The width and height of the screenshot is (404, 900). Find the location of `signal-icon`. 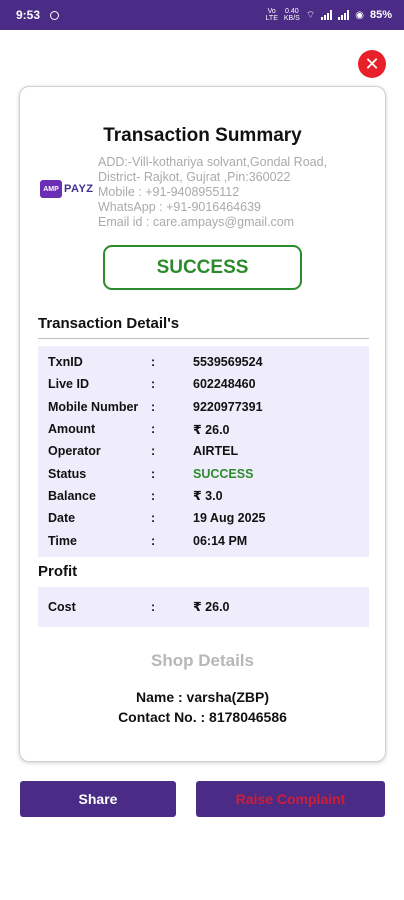

signal-icon is located at coordinates (327, 15).